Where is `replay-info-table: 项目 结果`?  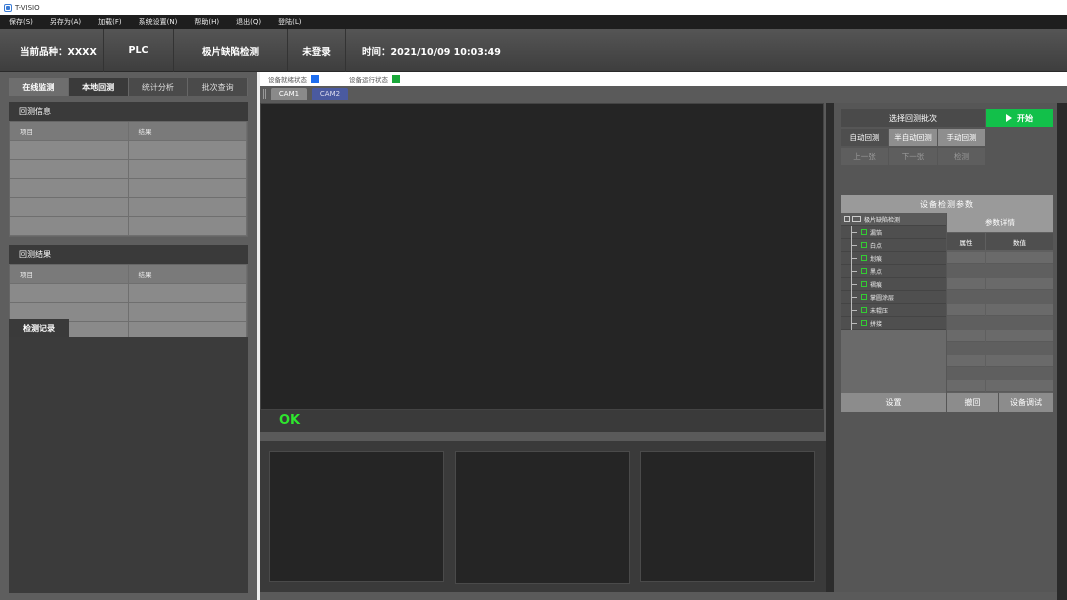 replay-info-table: 项目 结果 is located at coordinates (128, 179).